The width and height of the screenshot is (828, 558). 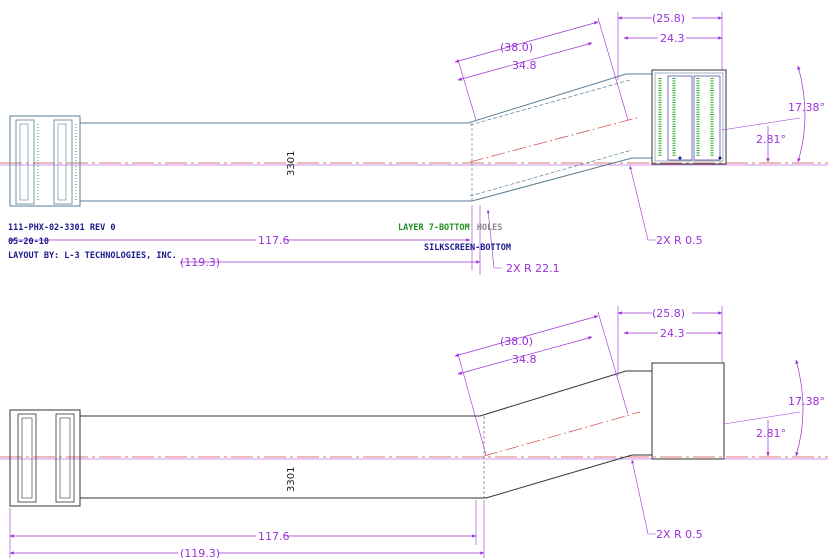 I want to click on note-part-number: 111-PHX-02-3301 REV 0, so click(x=61, y=228).